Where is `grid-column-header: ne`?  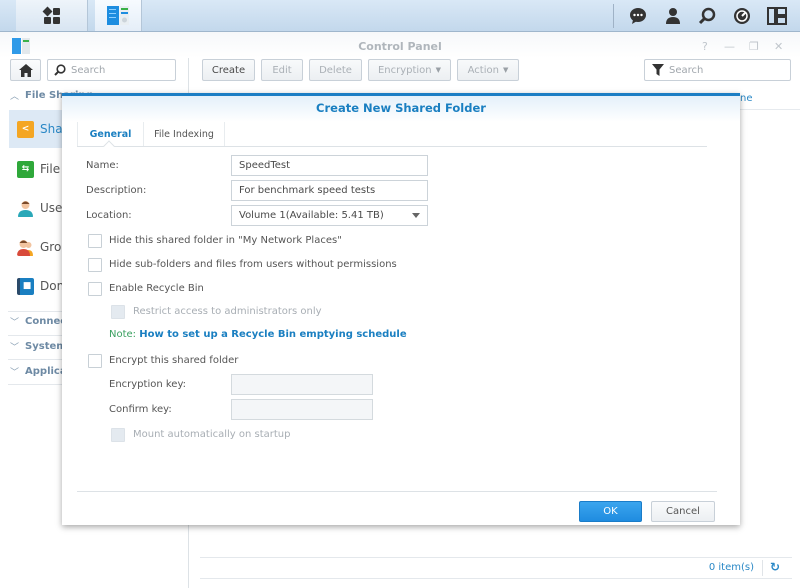
grid-column-header: ne is located at coordinates (746, 98).